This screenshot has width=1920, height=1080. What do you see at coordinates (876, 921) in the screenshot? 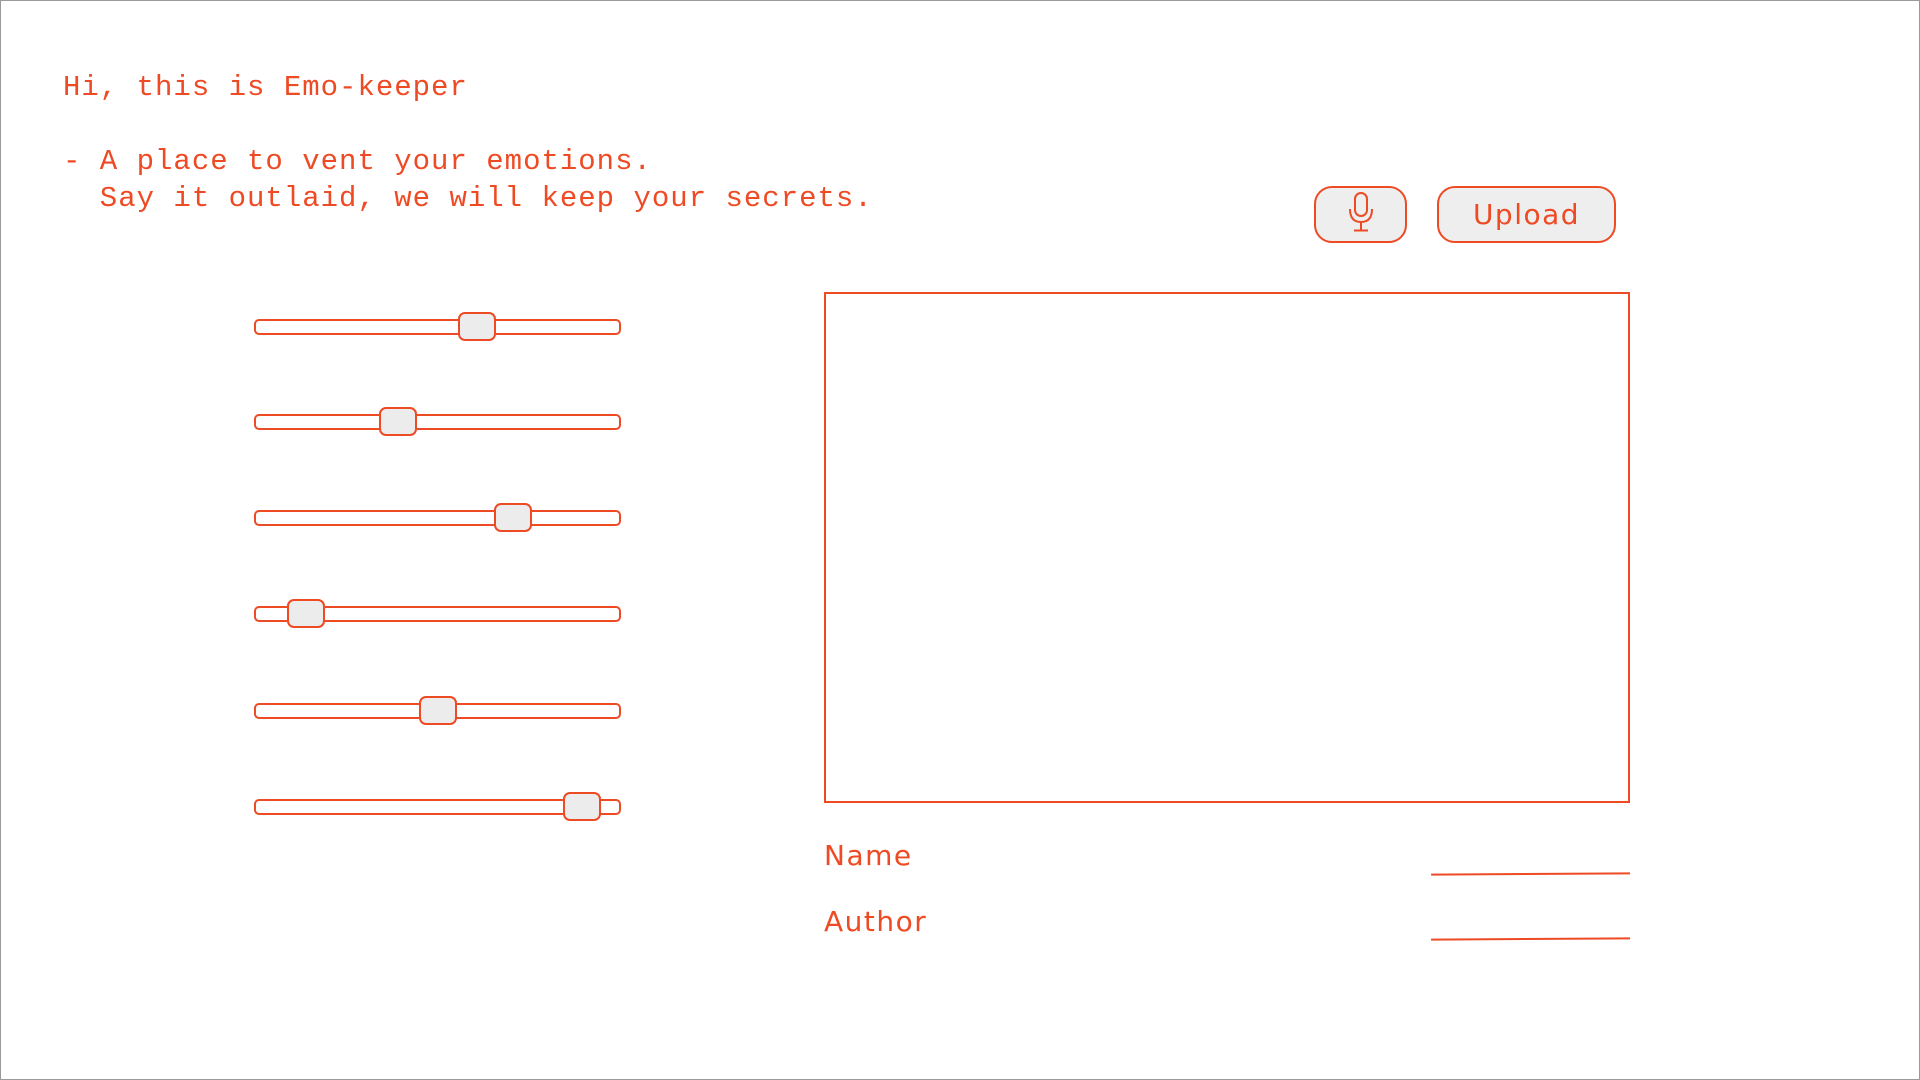
I see `author-label: Author` at bounding box center [876, 921].